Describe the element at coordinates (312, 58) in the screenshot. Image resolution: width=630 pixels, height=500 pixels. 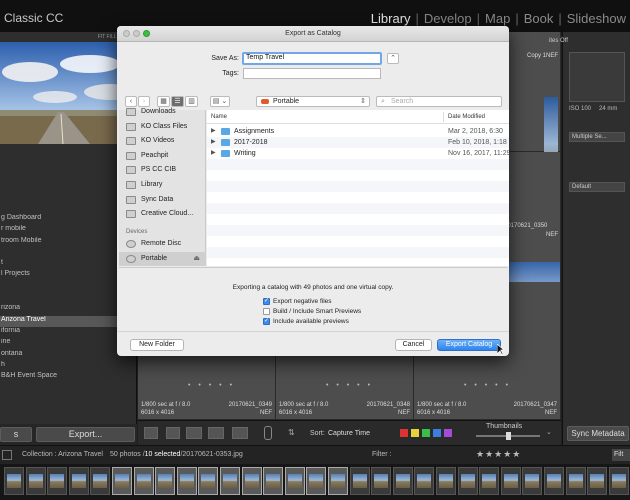
I see `save-as-input: Temp Travel` at that location.